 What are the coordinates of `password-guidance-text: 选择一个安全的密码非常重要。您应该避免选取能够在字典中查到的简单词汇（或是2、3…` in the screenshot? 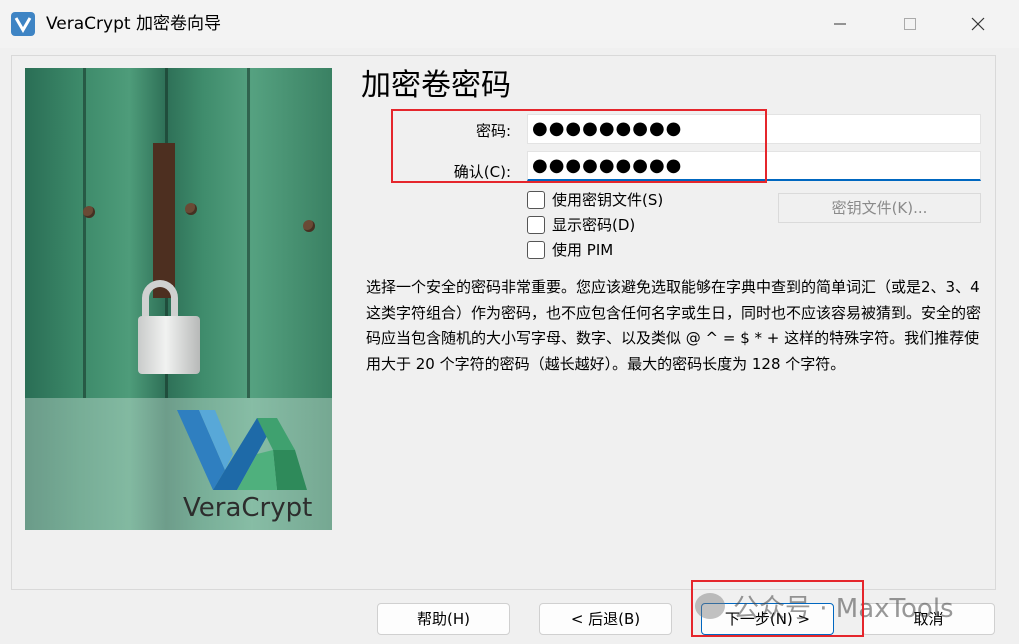 It's located at (674, 325).